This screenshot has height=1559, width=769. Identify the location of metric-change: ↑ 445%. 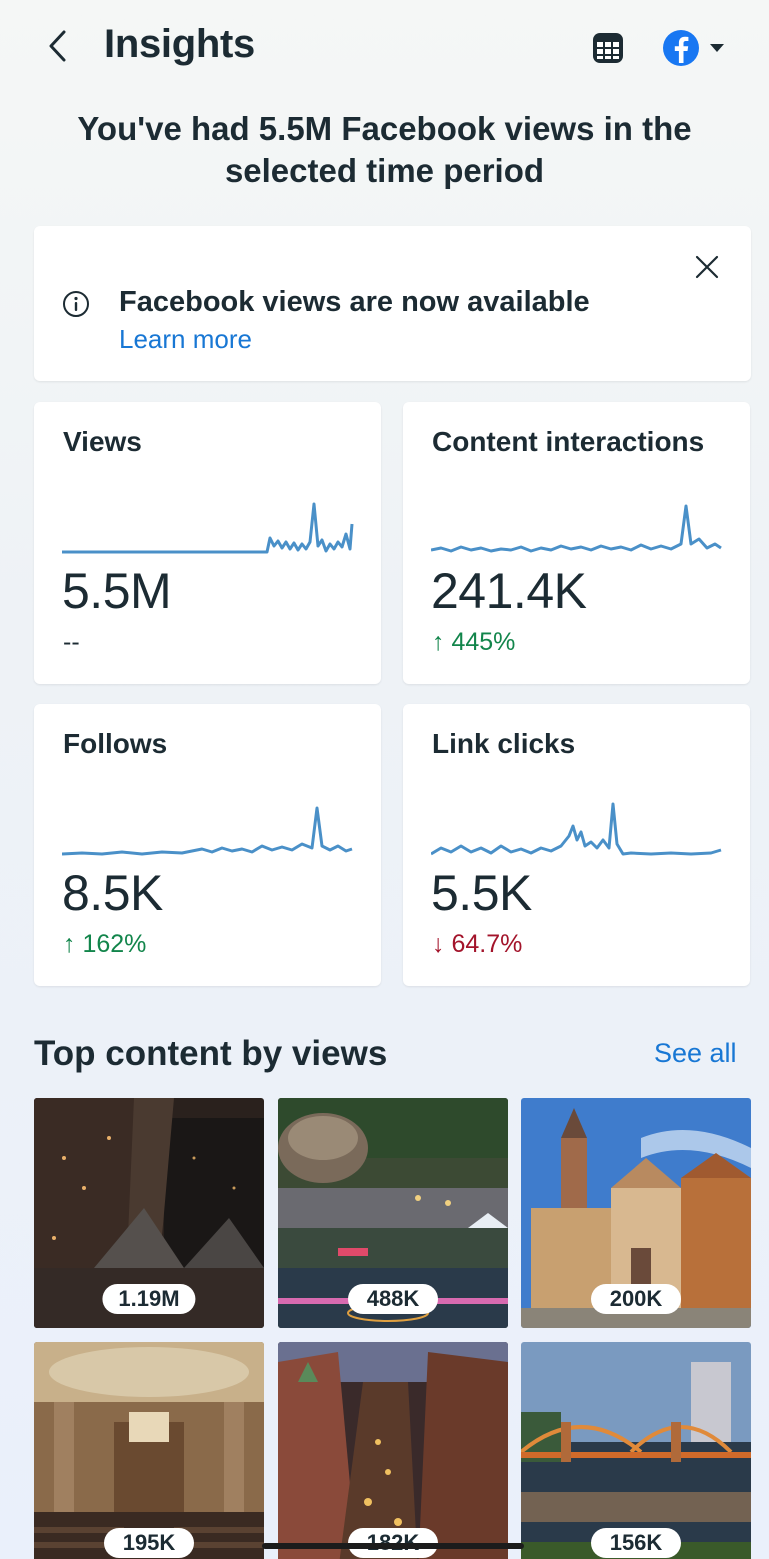
(474, 642).